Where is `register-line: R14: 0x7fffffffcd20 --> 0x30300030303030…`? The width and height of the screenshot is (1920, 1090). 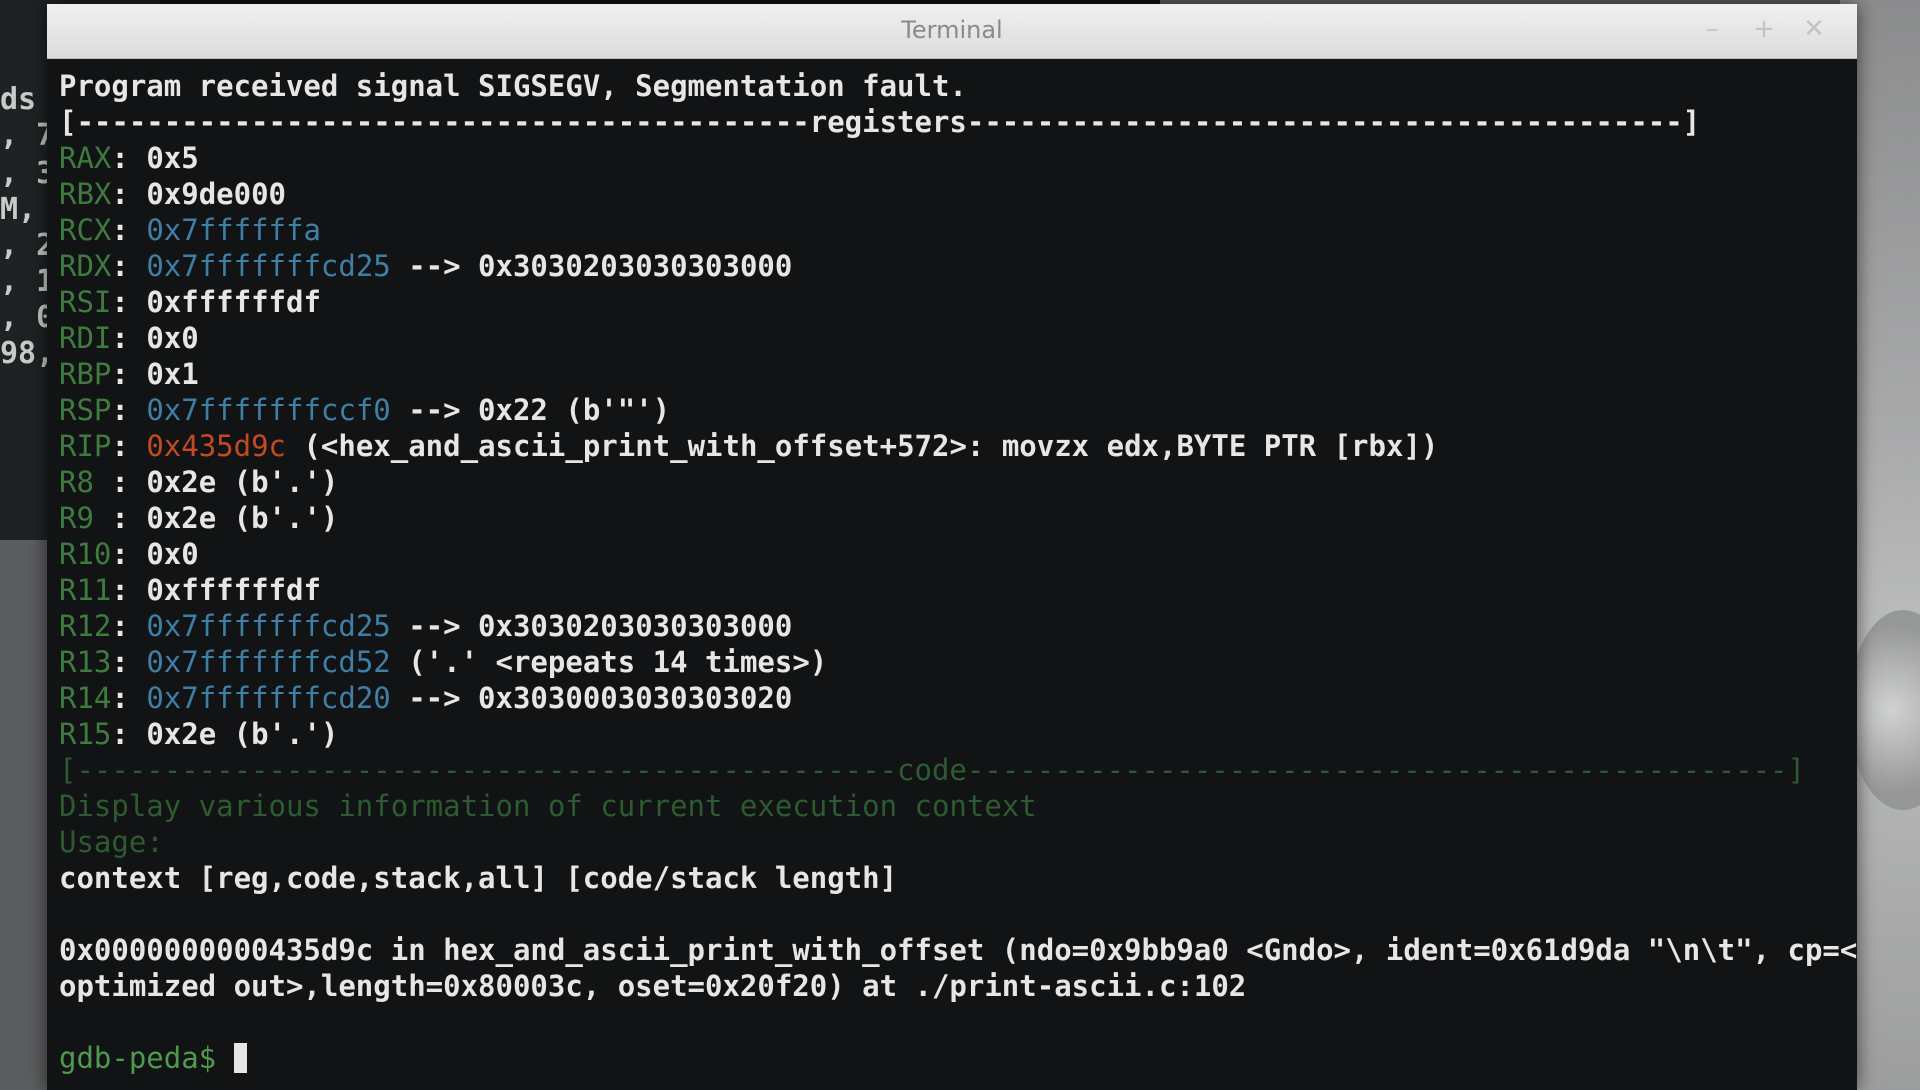 register-line: R14: 0x7fffffffcd20 --> 0x30300030303030… is located at coordinates (426, 698).